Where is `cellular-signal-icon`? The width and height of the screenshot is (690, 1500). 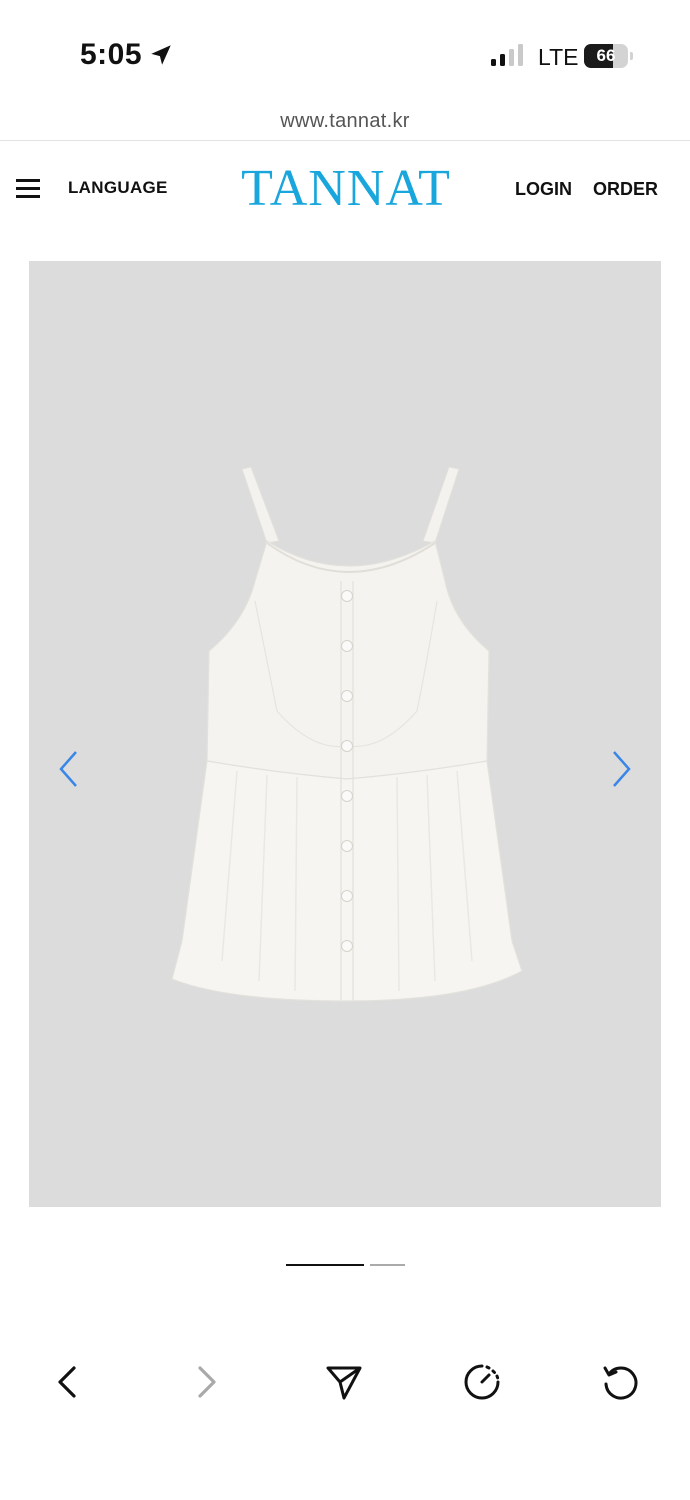
cellular-signal-icon is located at coordinates (507, 55).